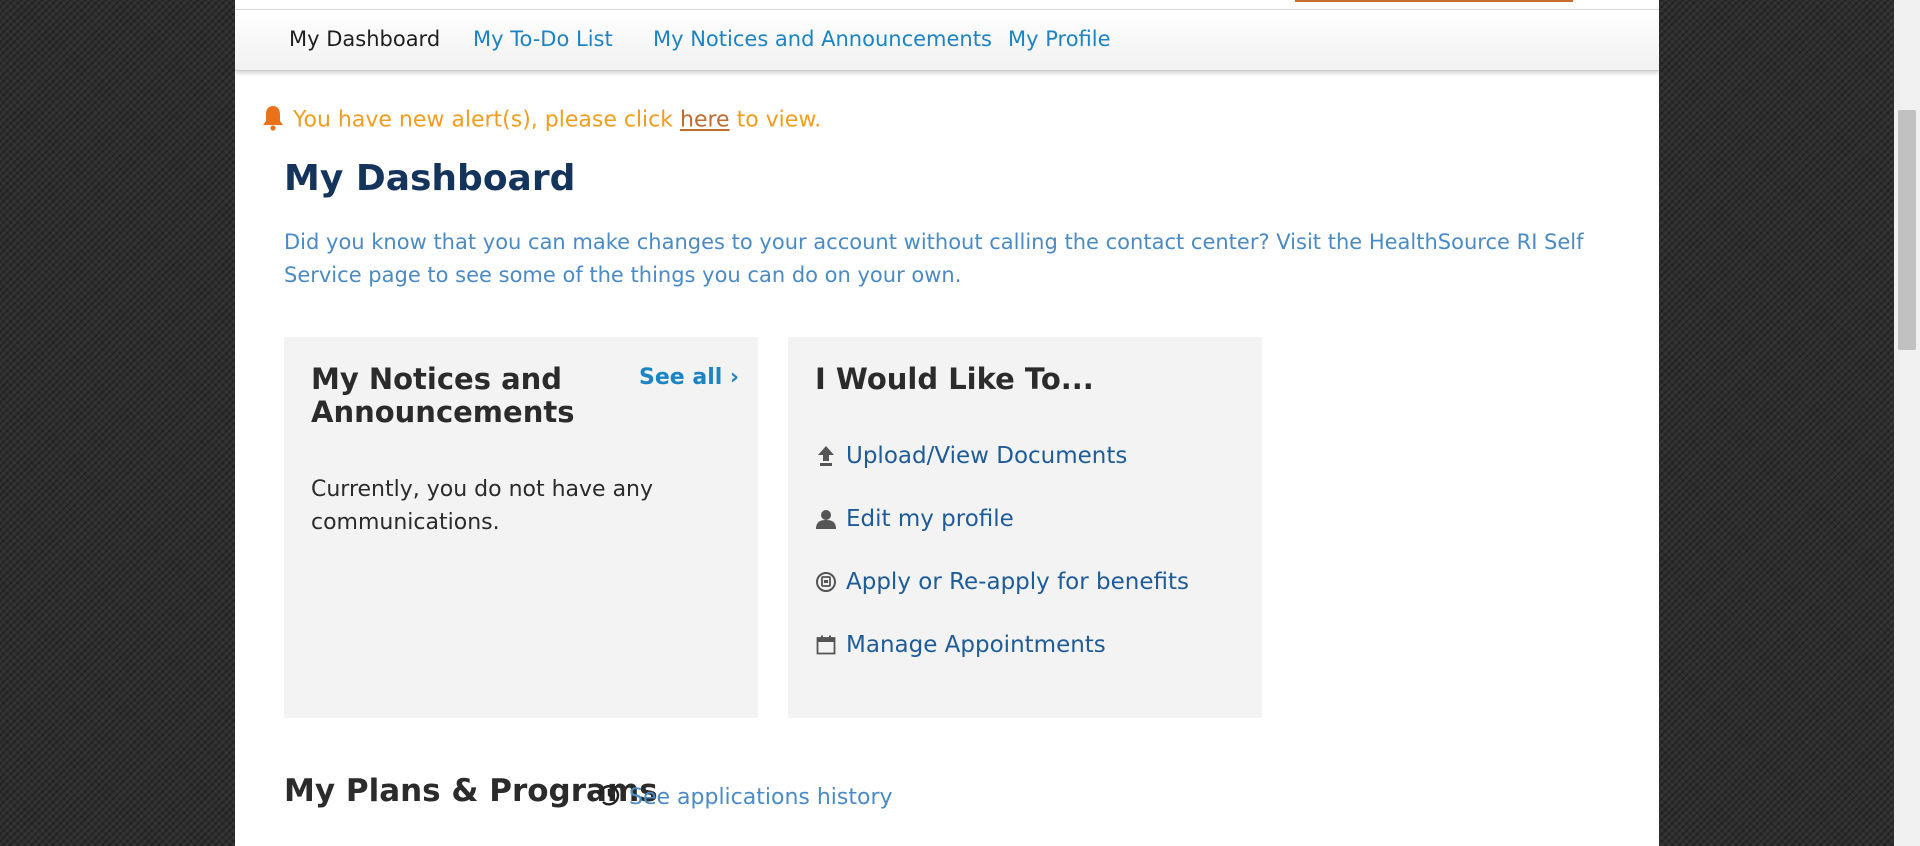 This screenshot has height=846, width=1920. I want to click on bell-icon, so click(273, 120).